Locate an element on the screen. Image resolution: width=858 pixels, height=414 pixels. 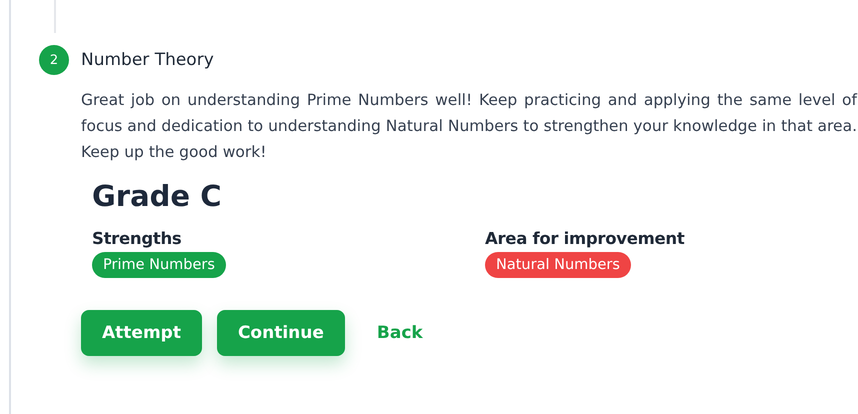
topic-tag: Prime Numbers is located at coordinates (159, 265).